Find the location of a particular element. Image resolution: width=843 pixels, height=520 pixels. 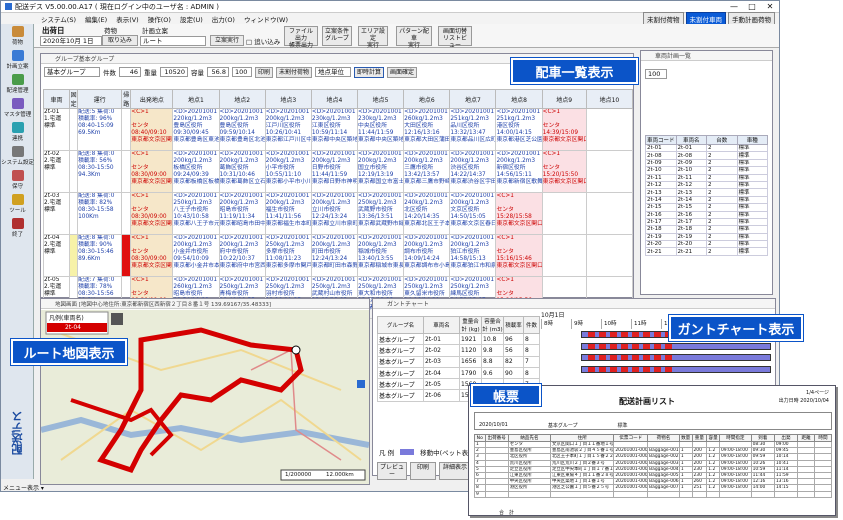

plan-condition-button: 立案条件 グループ is located at coordinates (337, 36).